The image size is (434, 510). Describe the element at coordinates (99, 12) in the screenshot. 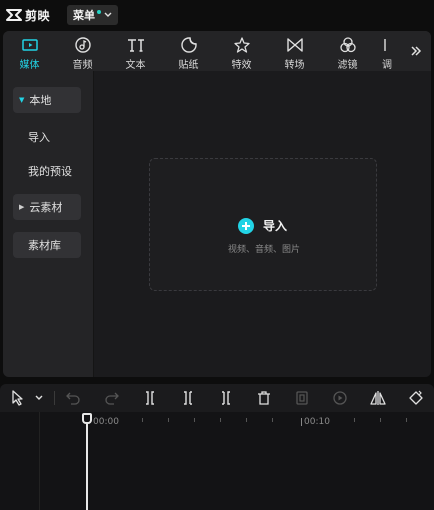

I see `notification-dot` at that location.